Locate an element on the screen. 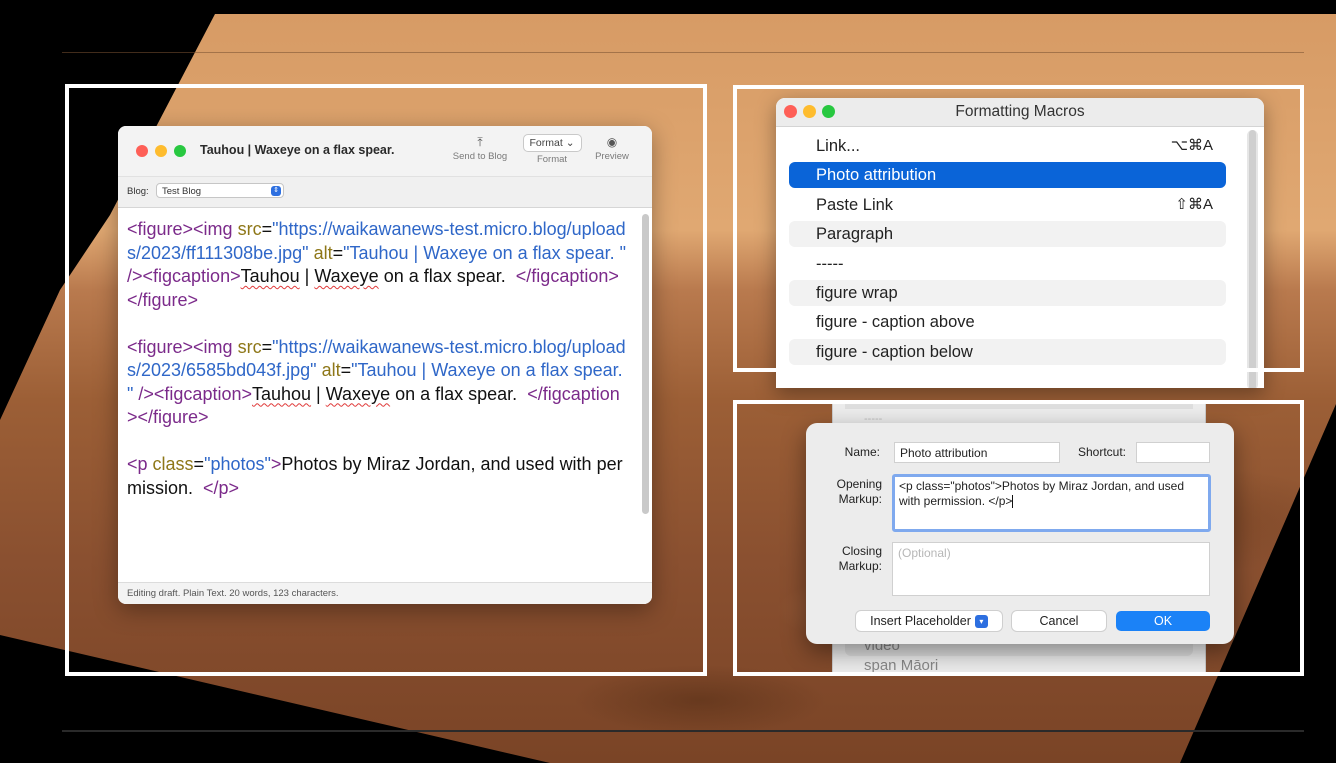 The width and height of the screenshot is (1336, 763). window-controls is located at coordinates (164, 153).